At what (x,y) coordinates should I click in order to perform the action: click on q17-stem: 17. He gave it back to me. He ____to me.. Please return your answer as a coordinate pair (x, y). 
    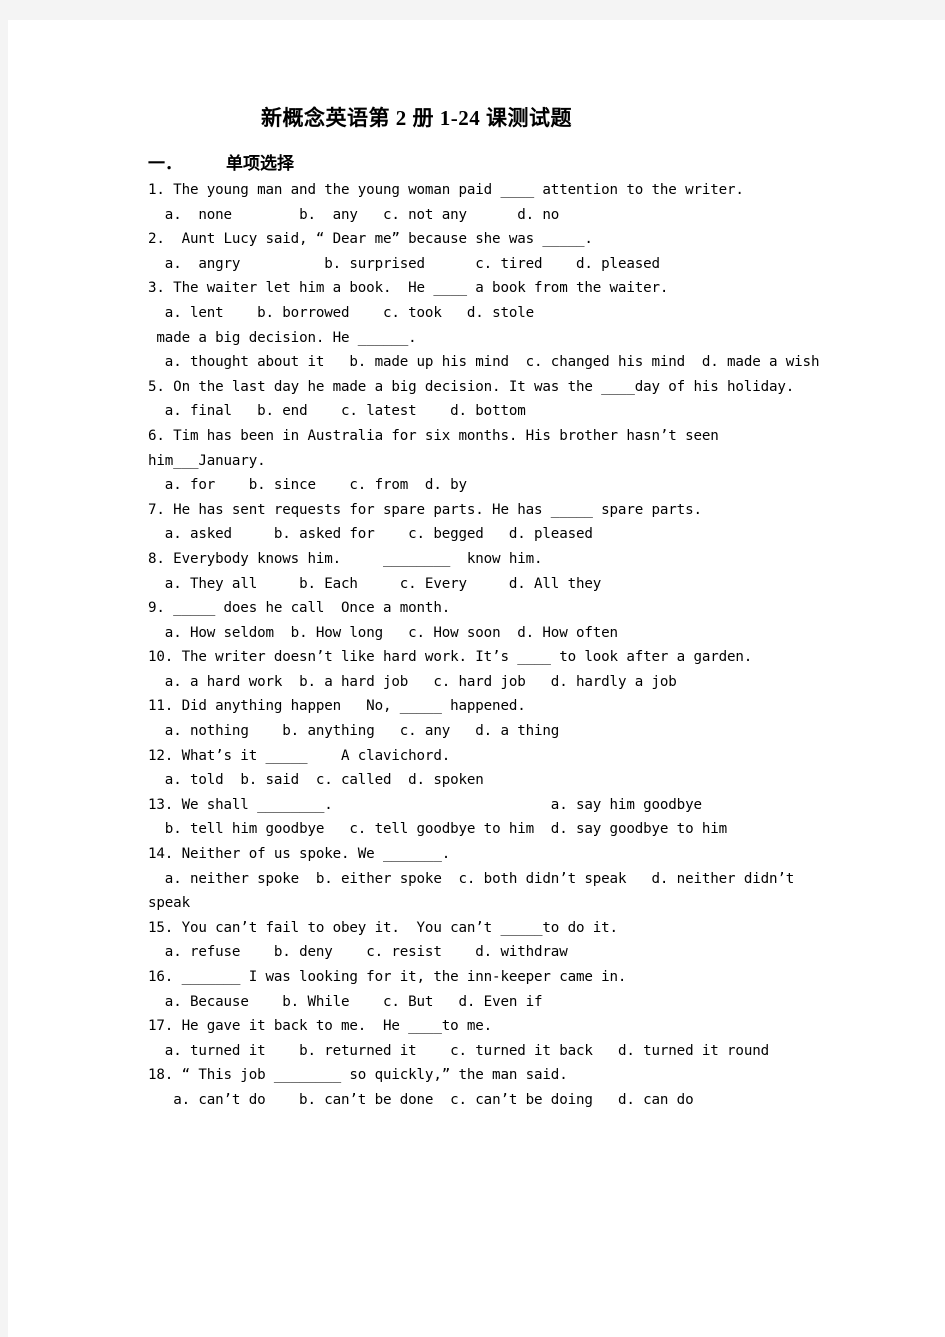
    Looking at the image, I should click on (320, 1026).